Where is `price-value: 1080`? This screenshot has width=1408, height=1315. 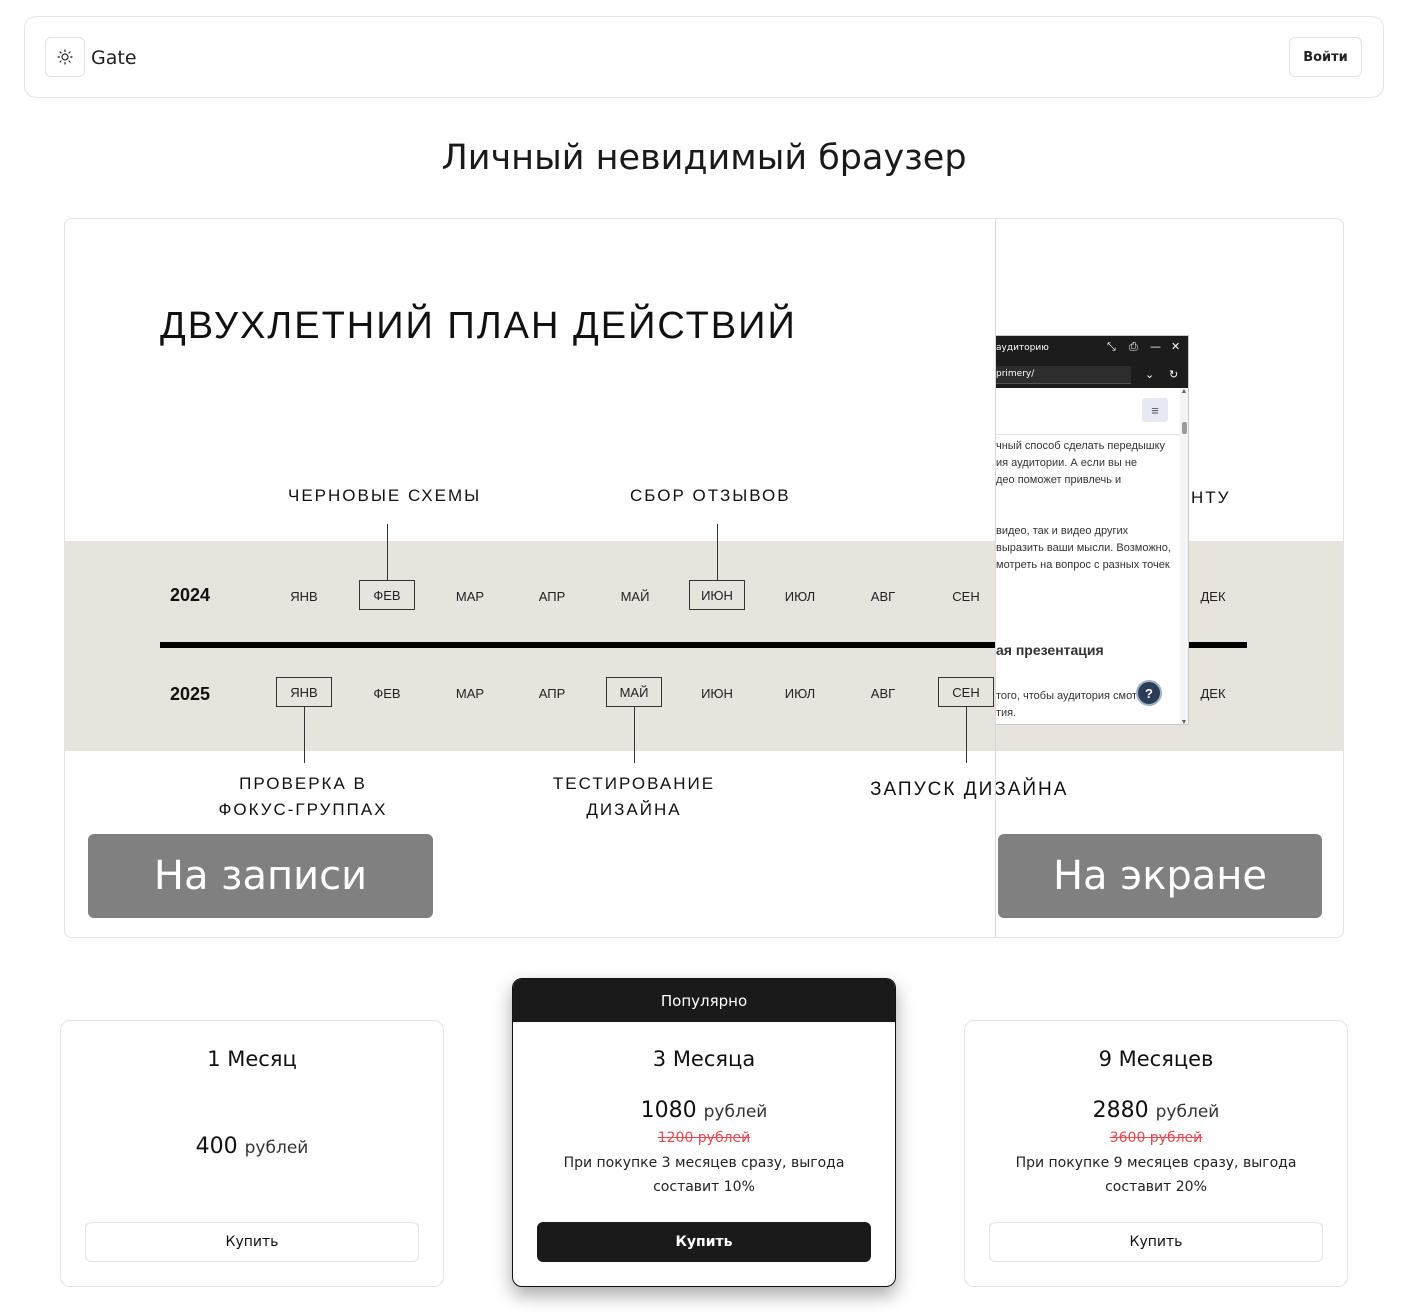
price-value: 1080 is located at coordinates (668, 1110).